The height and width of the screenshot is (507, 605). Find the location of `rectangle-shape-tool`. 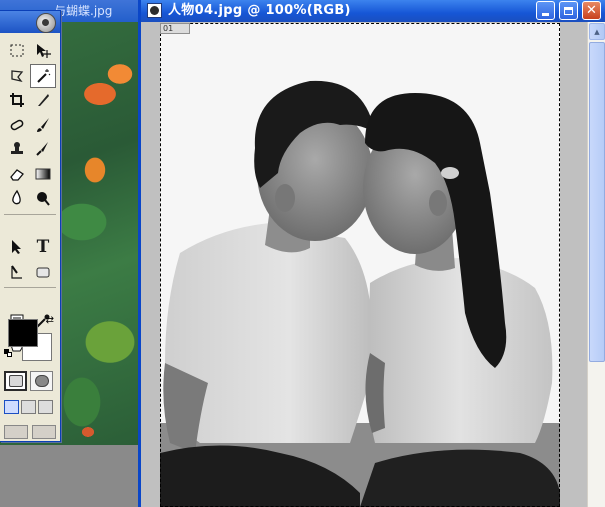

rectangle-shape-tool is located at coordinates (43, 272).